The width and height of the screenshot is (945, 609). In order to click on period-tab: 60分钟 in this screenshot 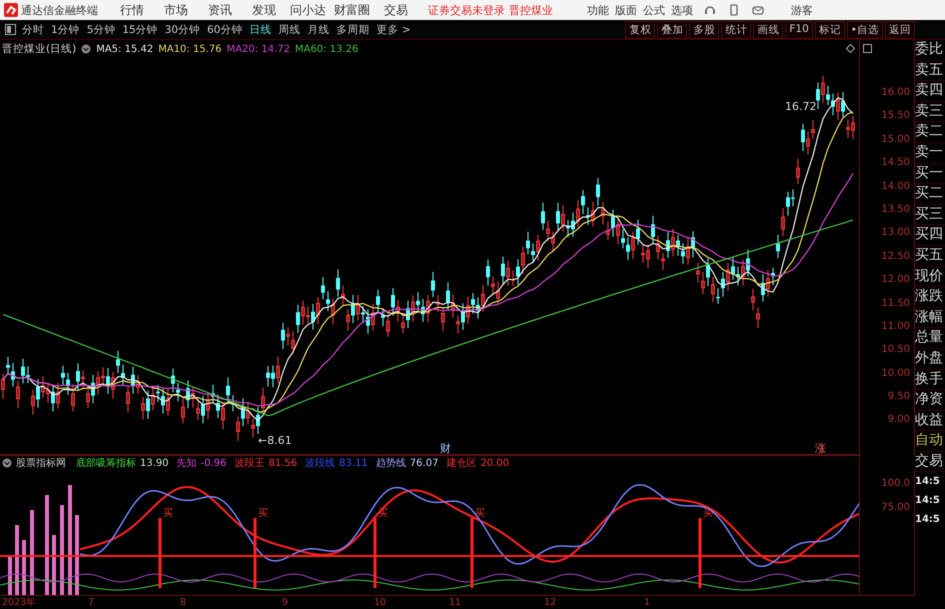, I will do `click(224, 29)`.